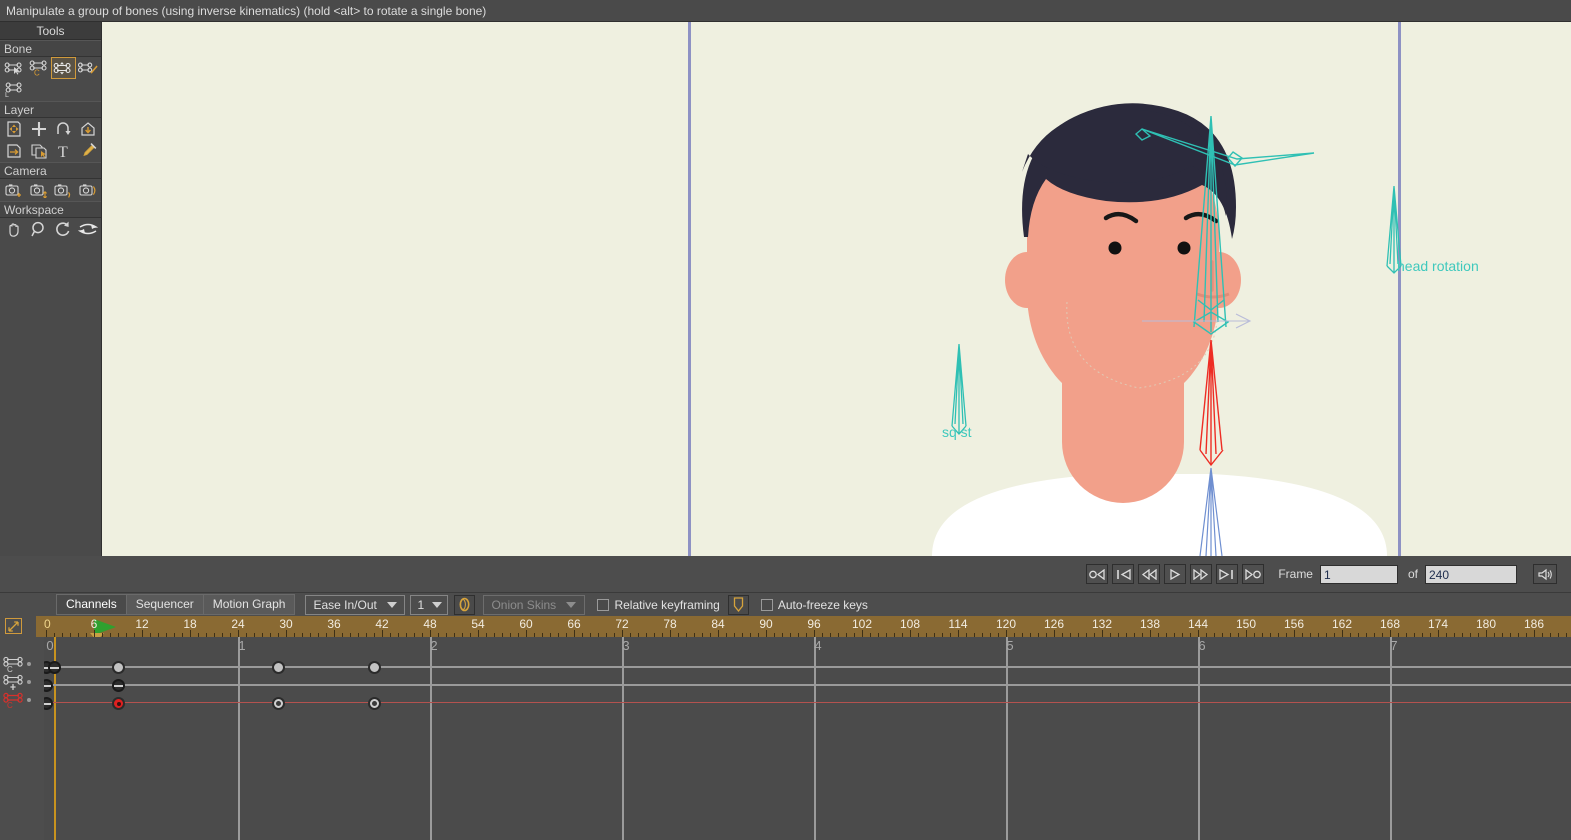 The height and width of the screenshot is (840, 1571). I want to click on tab-motion-graph: Motion Graph, so click(249, 604).